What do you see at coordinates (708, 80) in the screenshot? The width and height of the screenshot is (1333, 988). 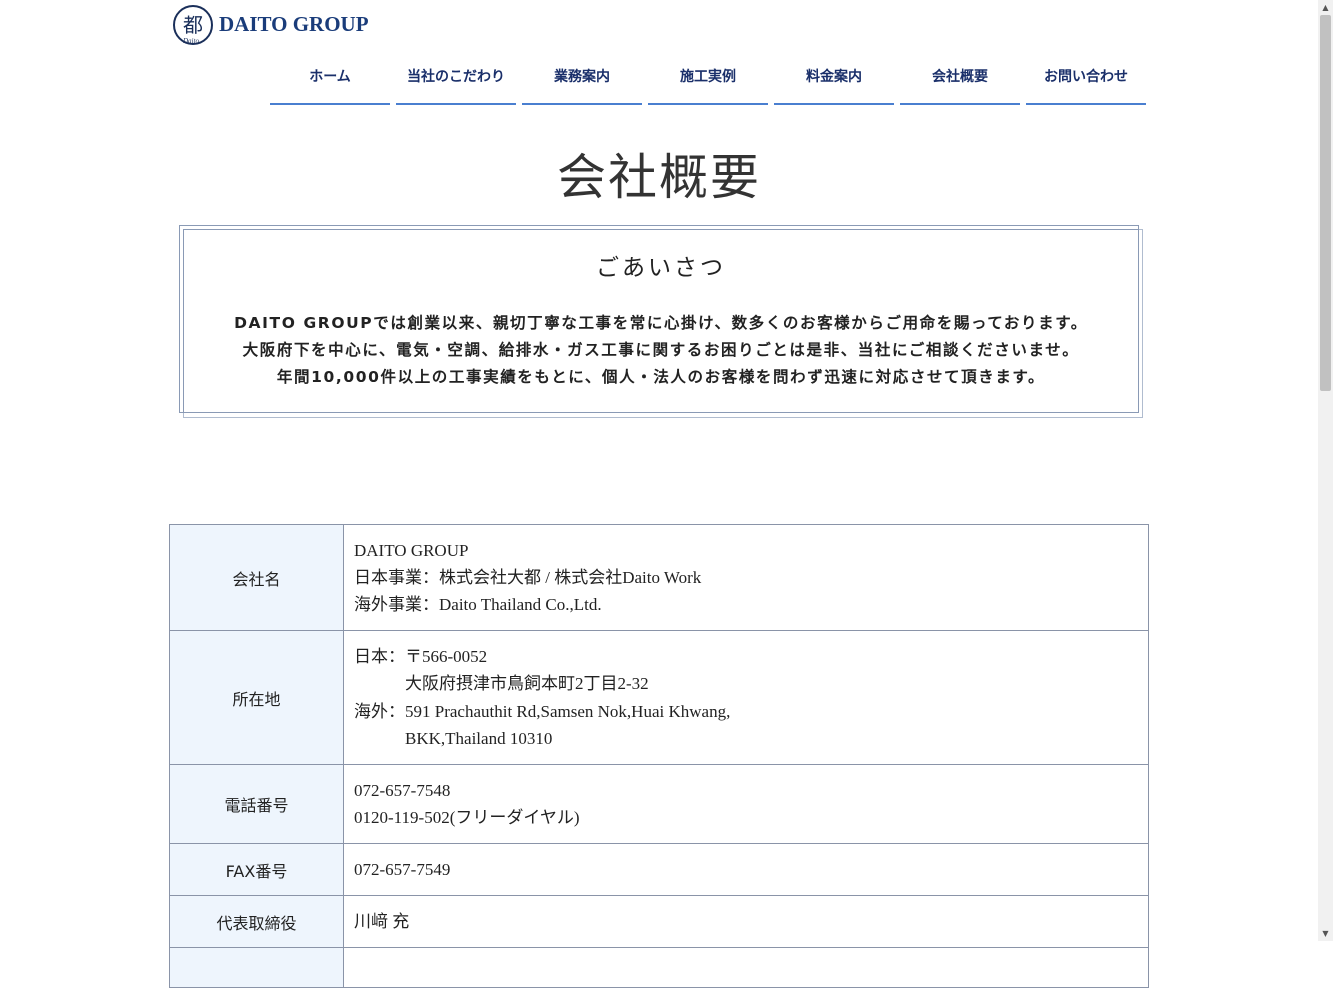 I see `nav-item-works: 施工実例` at bounding box center [708, 80].